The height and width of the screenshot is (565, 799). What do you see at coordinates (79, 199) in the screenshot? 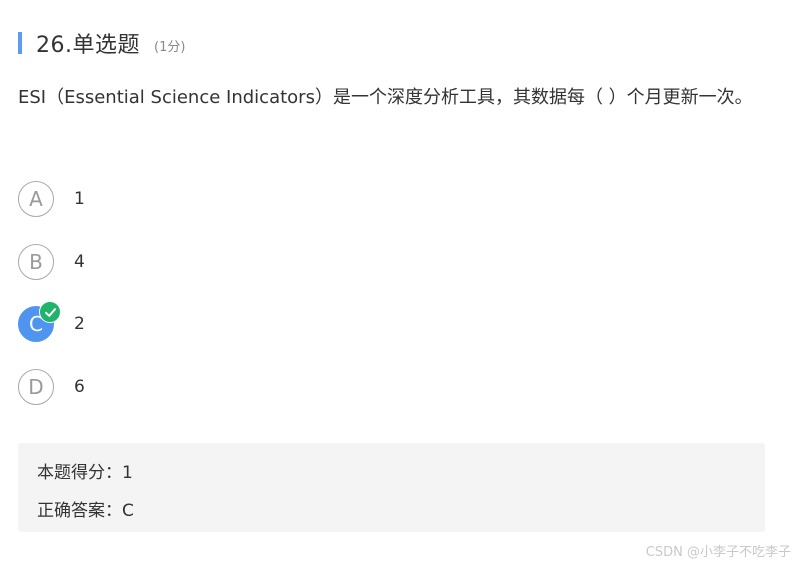
I see `option-text: 1` at bounding box center [79, 199].